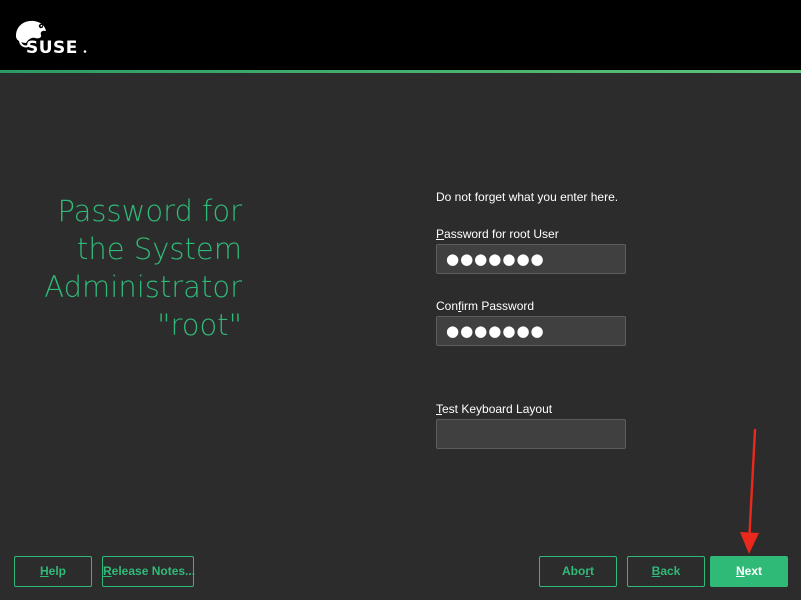 The image size is (801, 600). What do you see at coordinates (501, 234) in the screenshot?
I see `password-label-text: assword for root User` at bounding box center [501, 234].